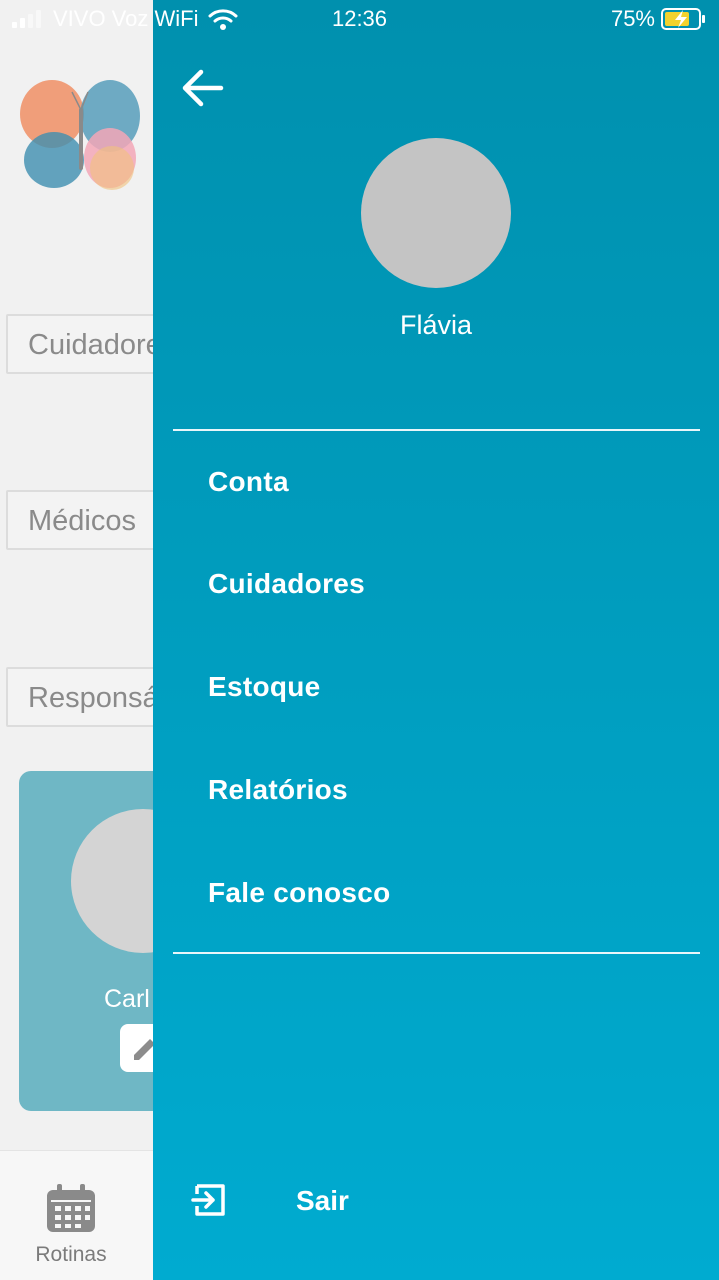 The width and height of the screenshot is (719, 1280). What do you see at coordinates (208, 1200) in the screenshot?
I see `logout-icon` at bounding box center [208, 1200].